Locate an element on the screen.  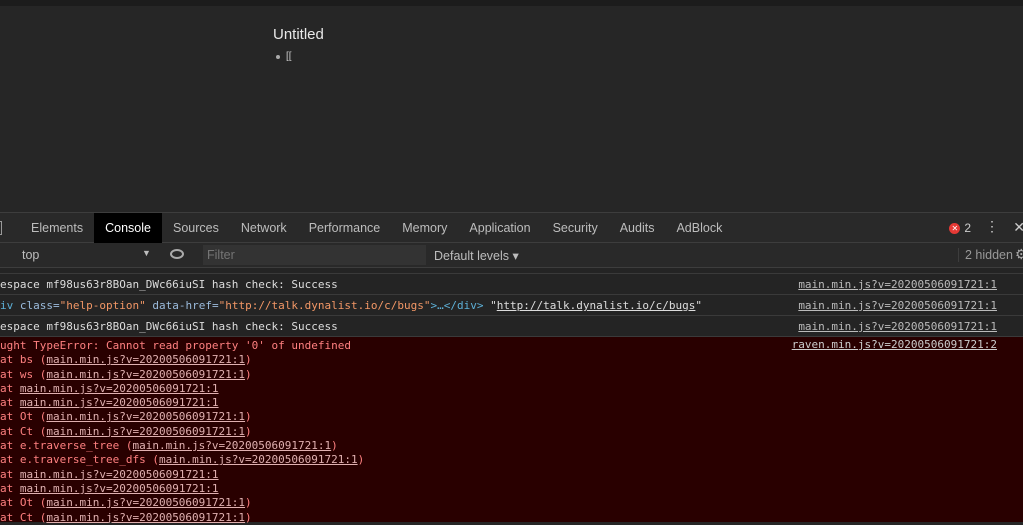
browser-top-strip is located at coordinates (511, 3).